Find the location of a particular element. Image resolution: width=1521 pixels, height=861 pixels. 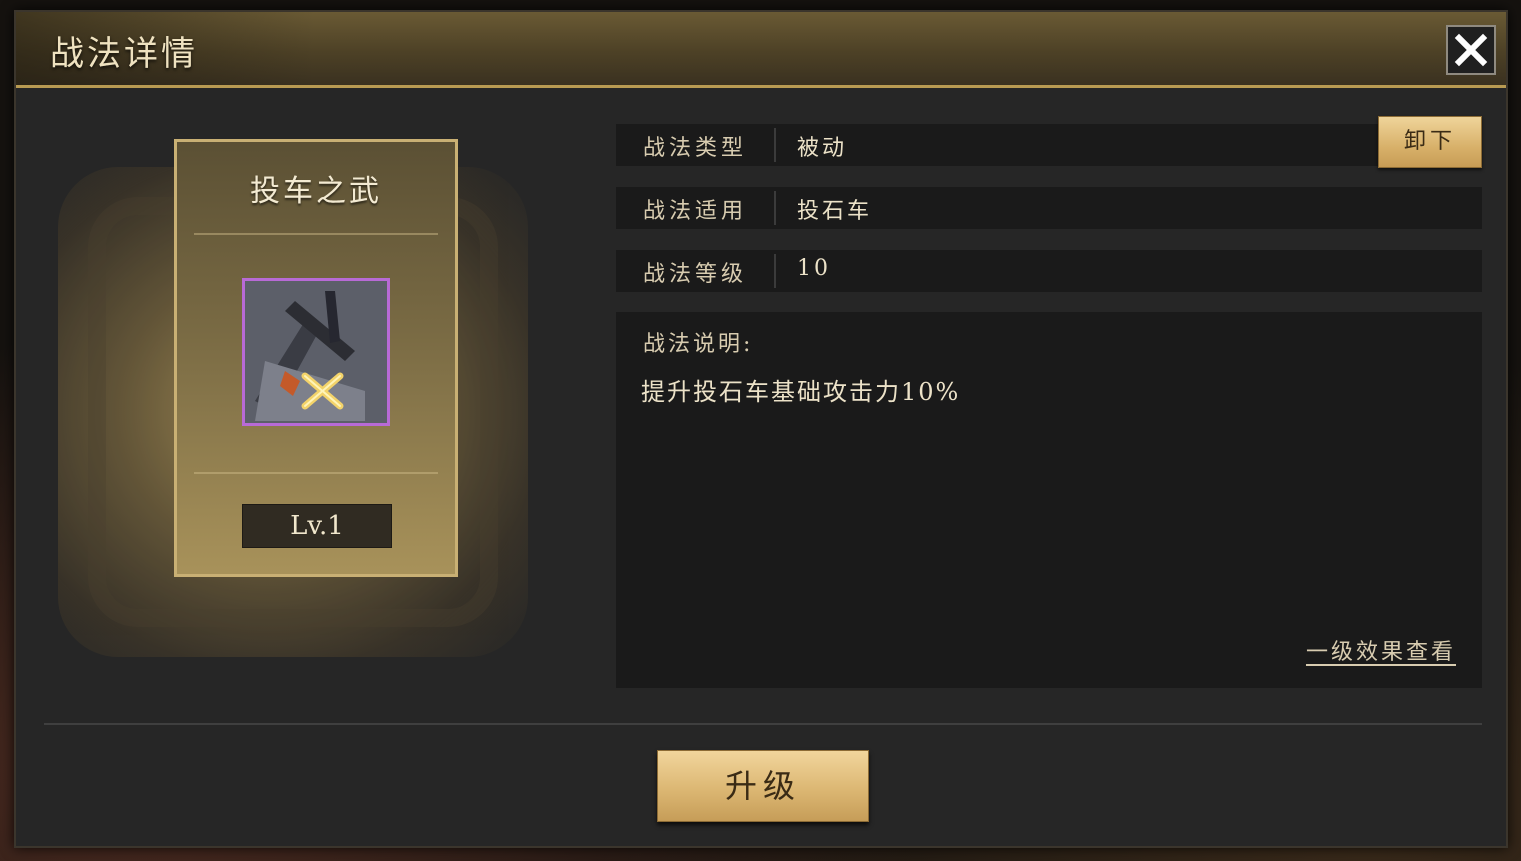

skill-level-badge: Lv.1 is located at coordinates (317, 526).